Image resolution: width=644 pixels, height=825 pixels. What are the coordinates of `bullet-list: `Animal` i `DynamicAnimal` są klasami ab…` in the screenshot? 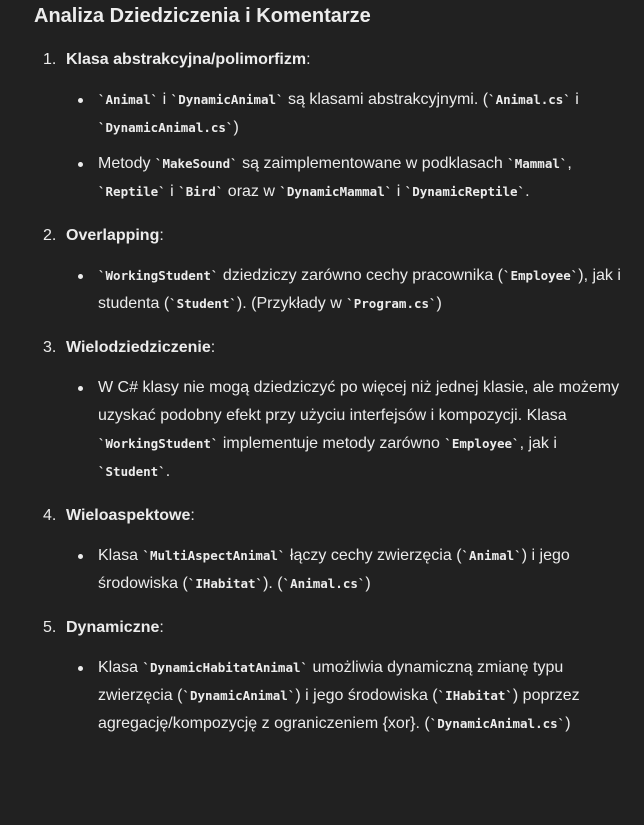 It's located at (345, 146).